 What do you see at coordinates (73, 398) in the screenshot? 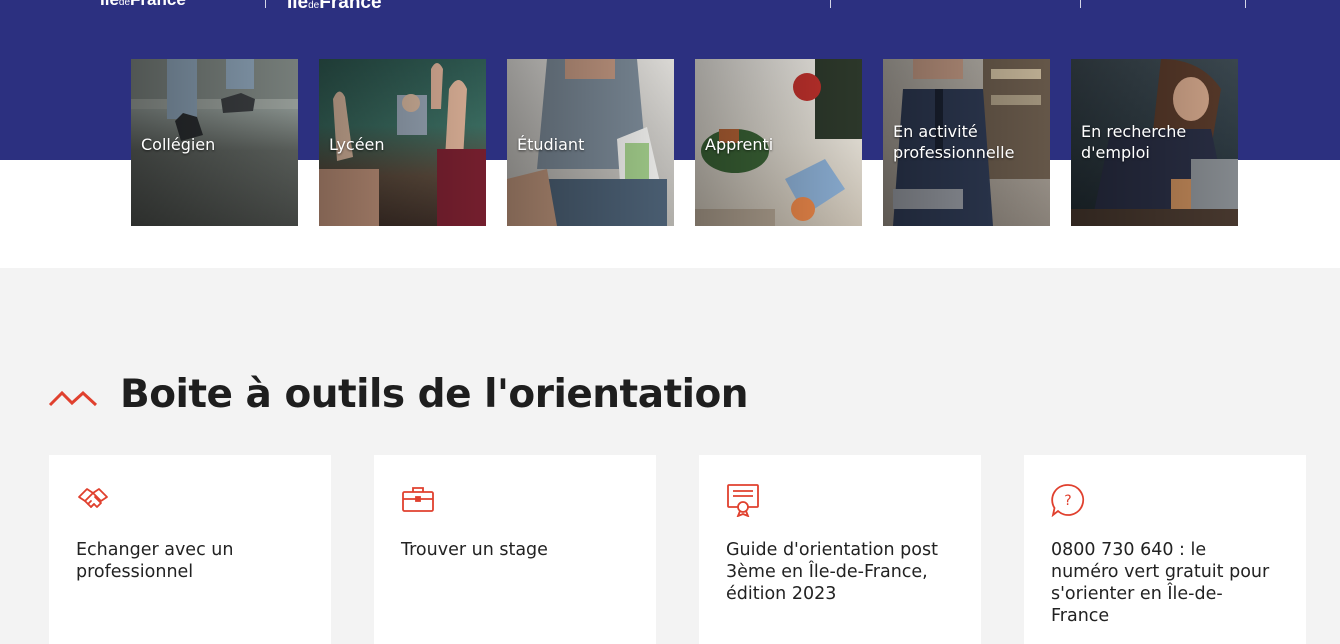
I see `zigzag-icon` at bounding box center [73, 398].